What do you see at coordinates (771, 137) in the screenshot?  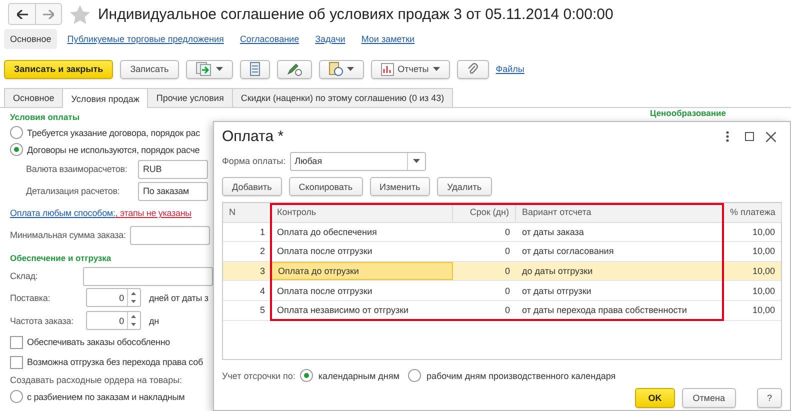 I see `close-icon` at bounding box center [771, 137].